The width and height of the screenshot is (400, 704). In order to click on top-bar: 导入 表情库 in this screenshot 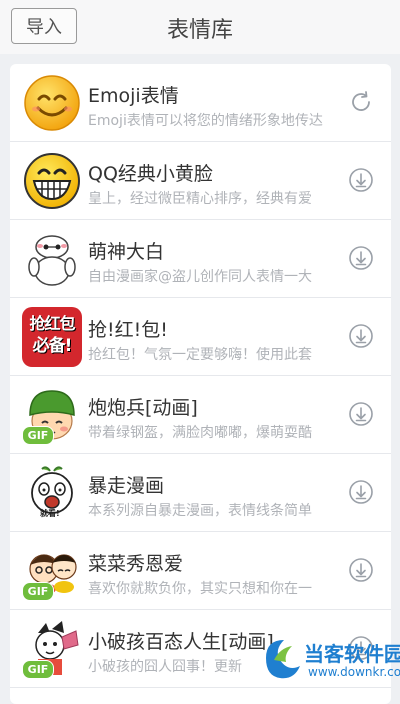, I will do `click(200, 27)`.